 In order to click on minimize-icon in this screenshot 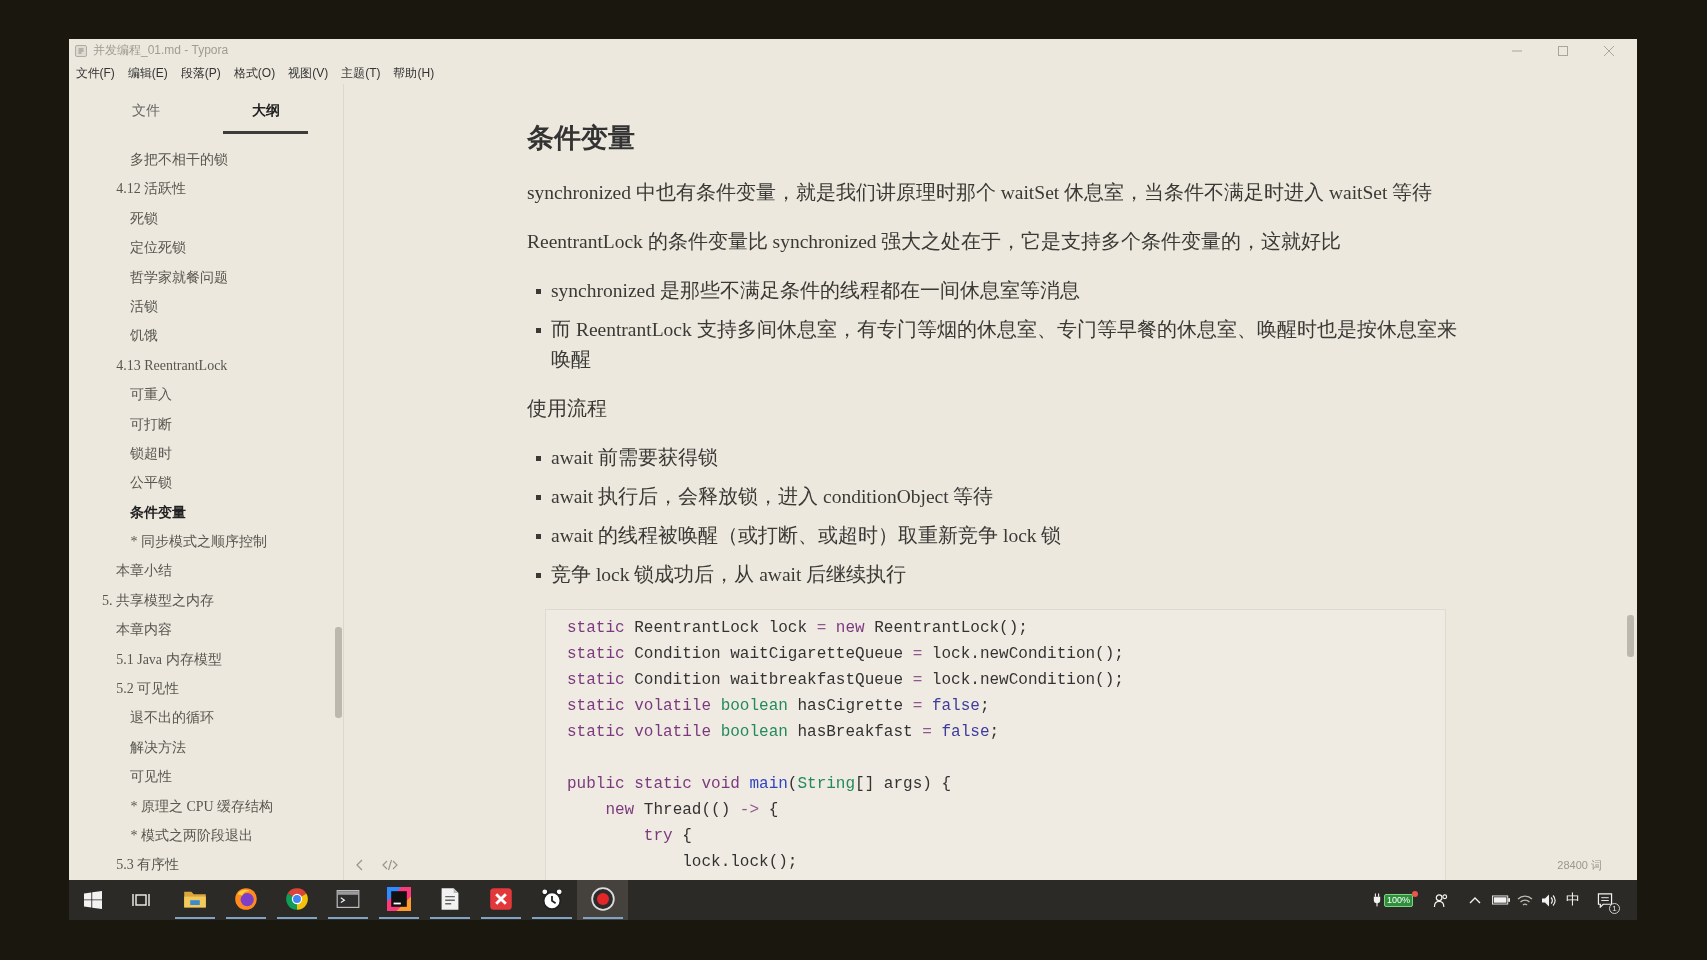, I will do `click(1517, 50)`.